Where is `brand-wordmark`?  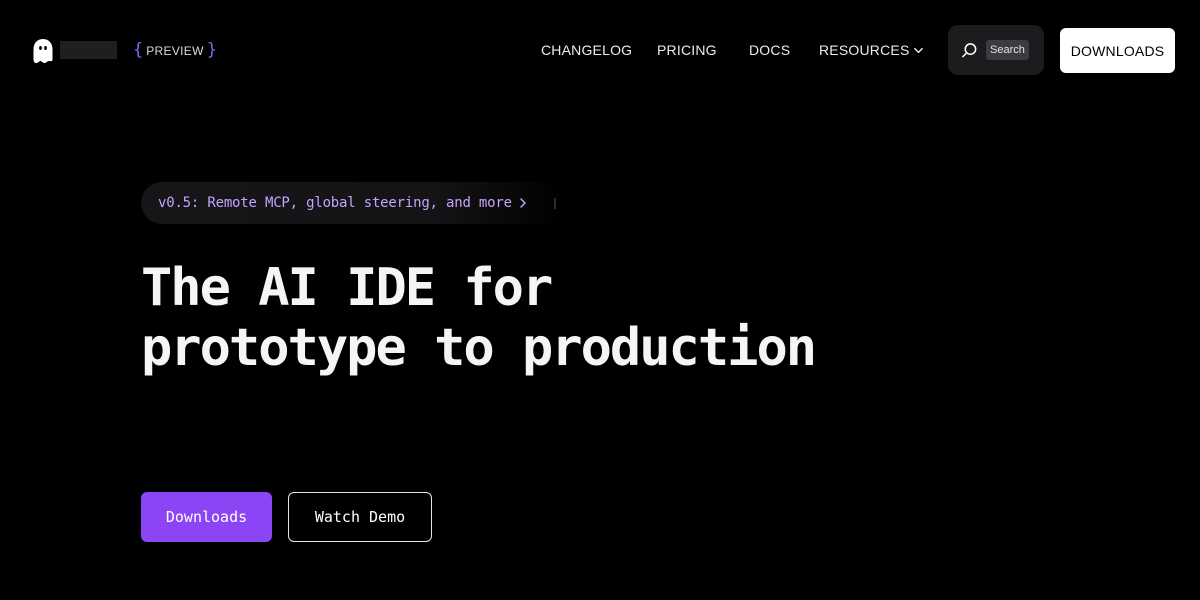
brand-wordmark is located at coordinates (88, 50).